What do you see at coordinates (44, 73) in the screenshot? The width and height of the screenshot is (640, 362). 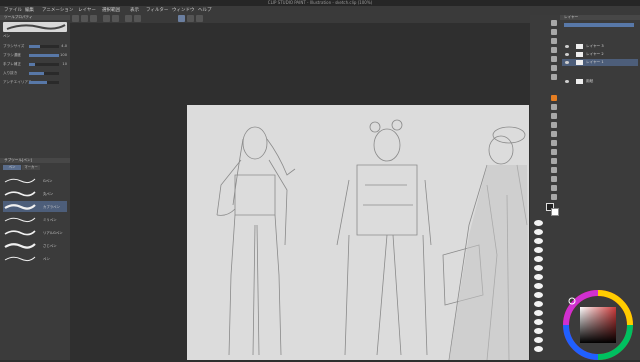 I see `start-end-slider` at bounding box center [44, 73].